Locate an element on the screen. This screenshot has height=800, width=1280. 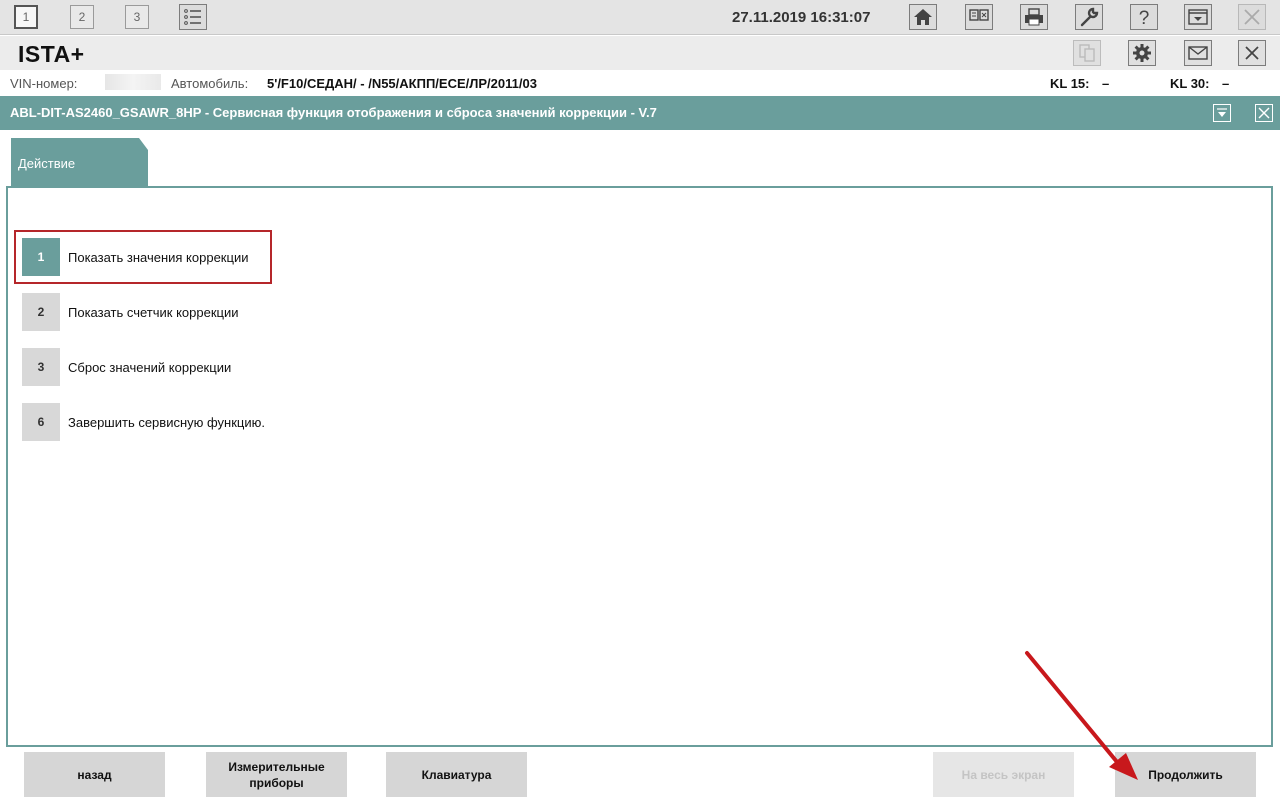
dialog-close-button is located at coordinates (1264, 113).